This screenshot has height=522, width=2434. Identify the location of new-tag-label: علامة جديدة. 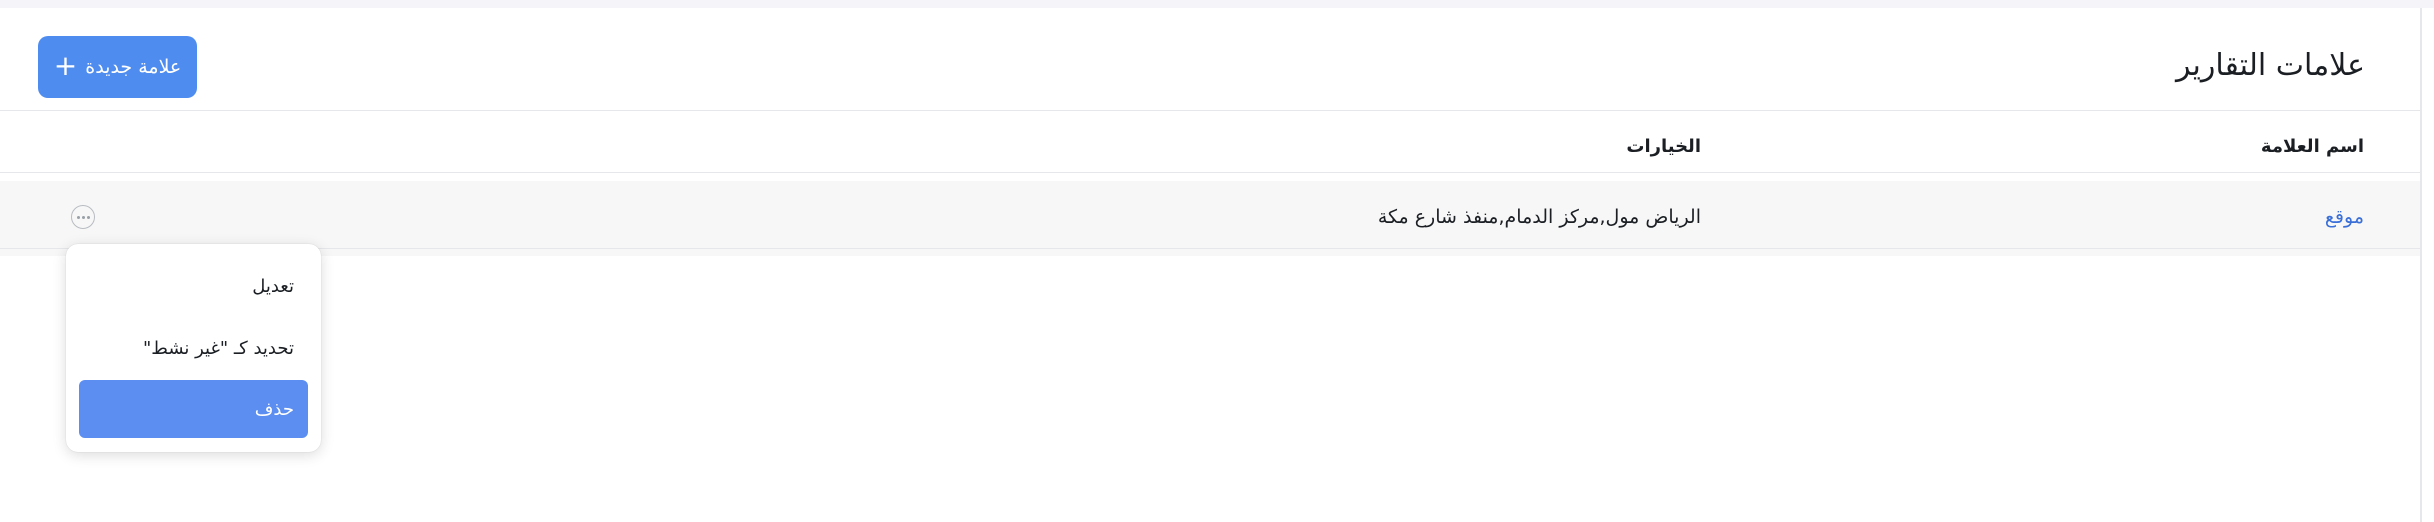
(133, 67).